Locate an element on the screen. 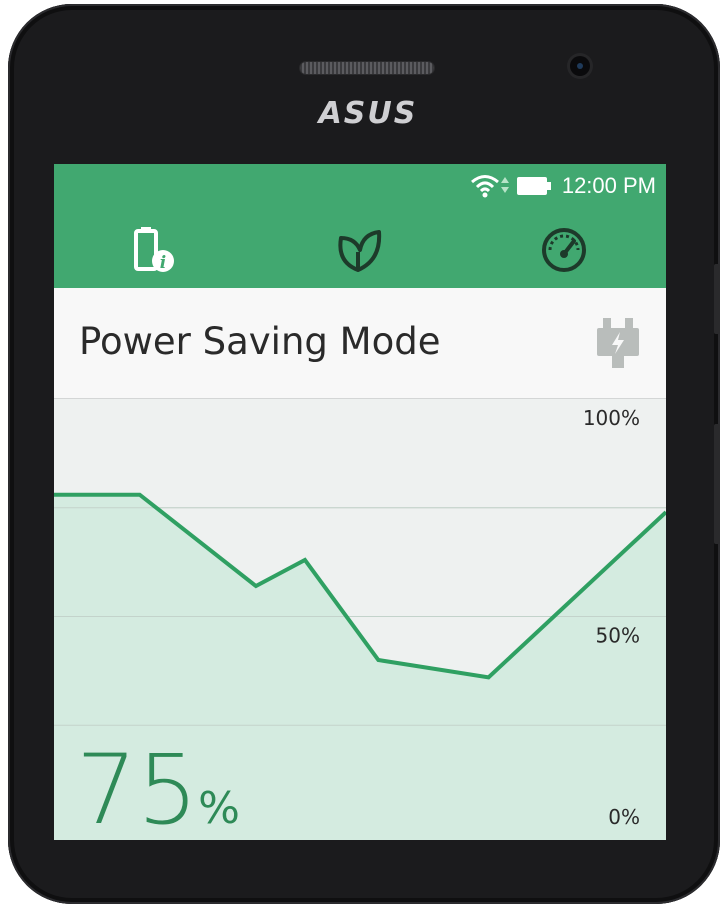 The width and height of the screenshot is (720, 904). plug-icon is located at coordinates (618, 343).